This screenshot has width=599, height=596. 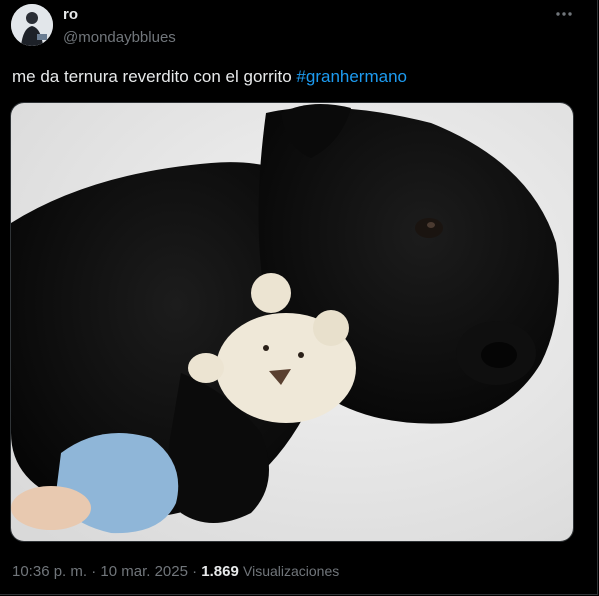 I want to click on display-name: ro, so click(x=70, y=14).